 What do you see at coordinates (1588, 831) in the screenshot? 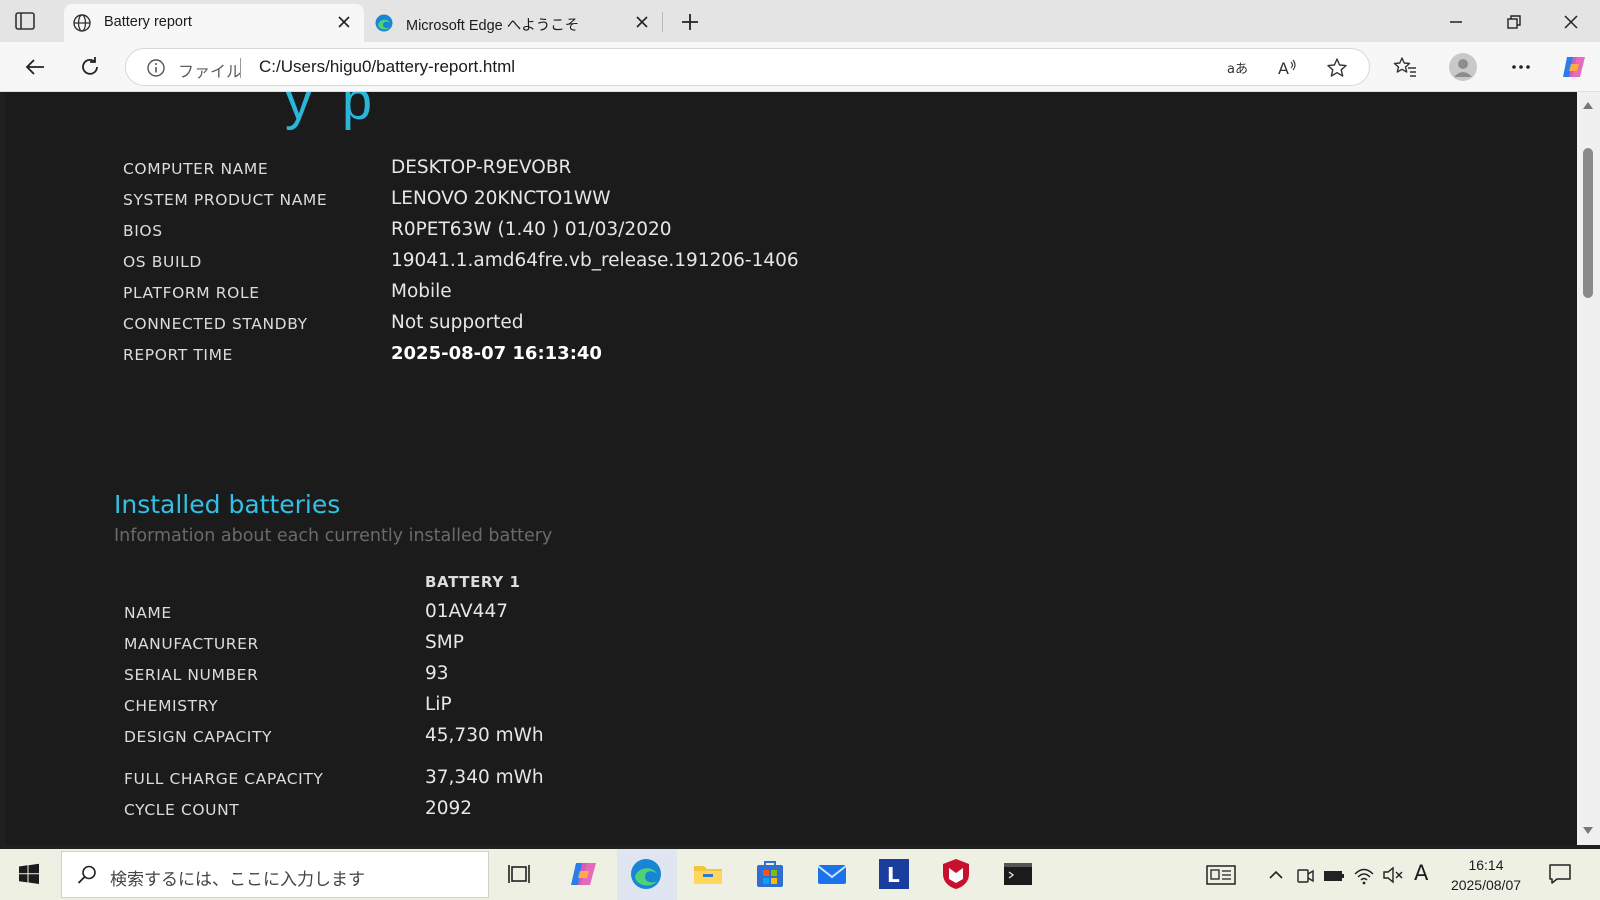
I see `scroll-down-icon` at bounding box center [1588, 831].